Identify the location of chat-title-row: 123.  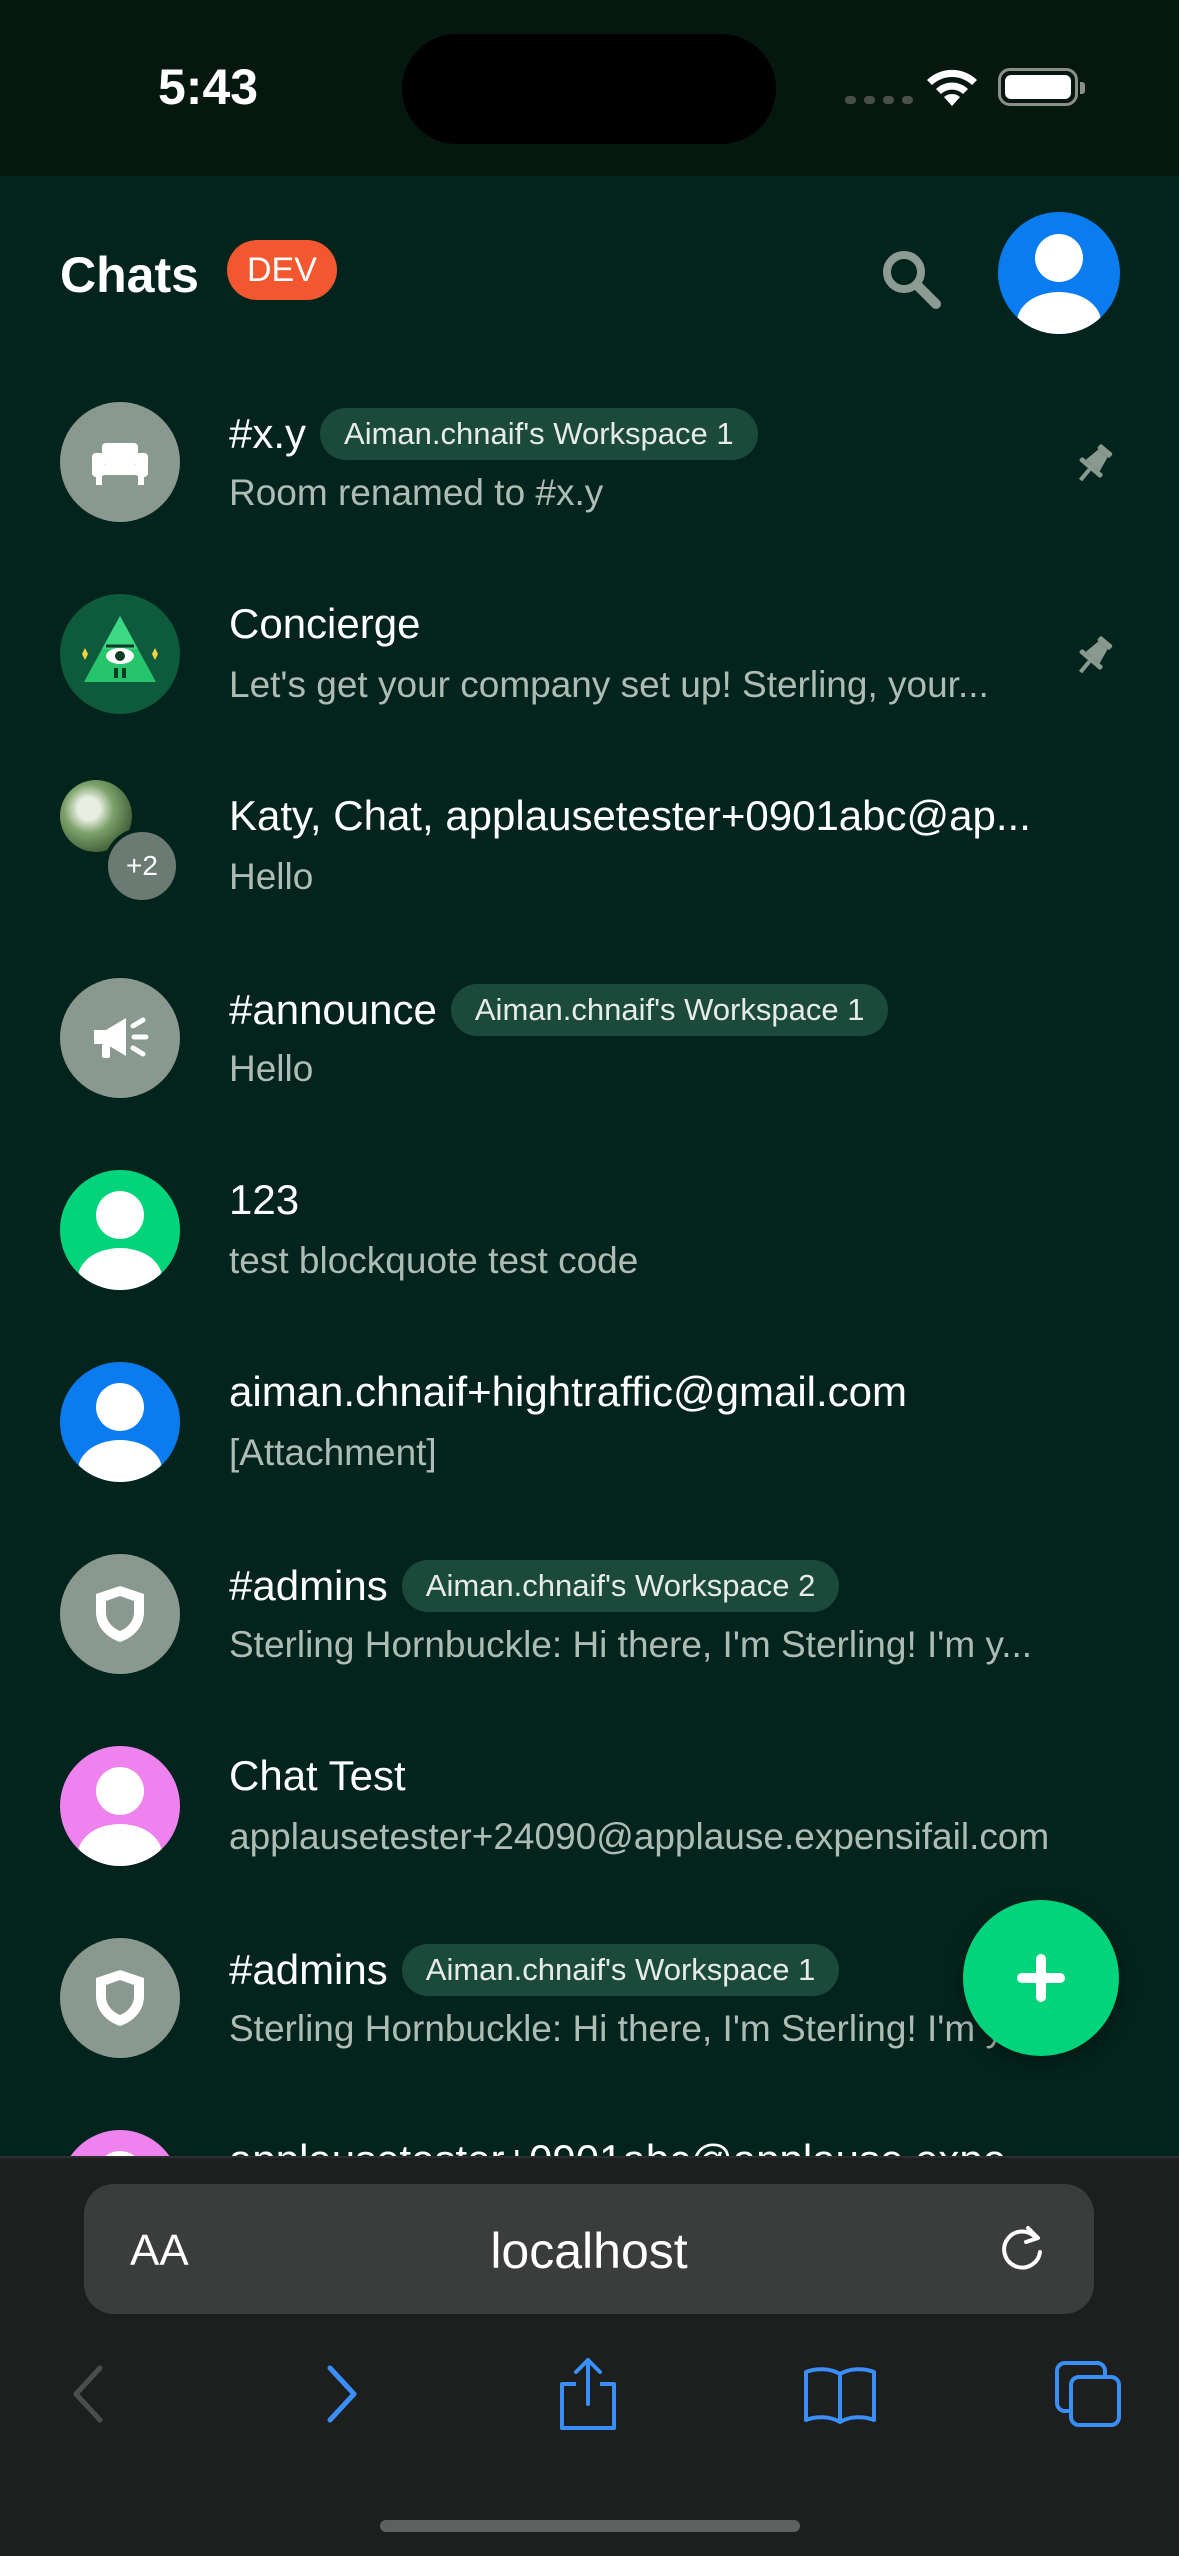
(264, 1200).